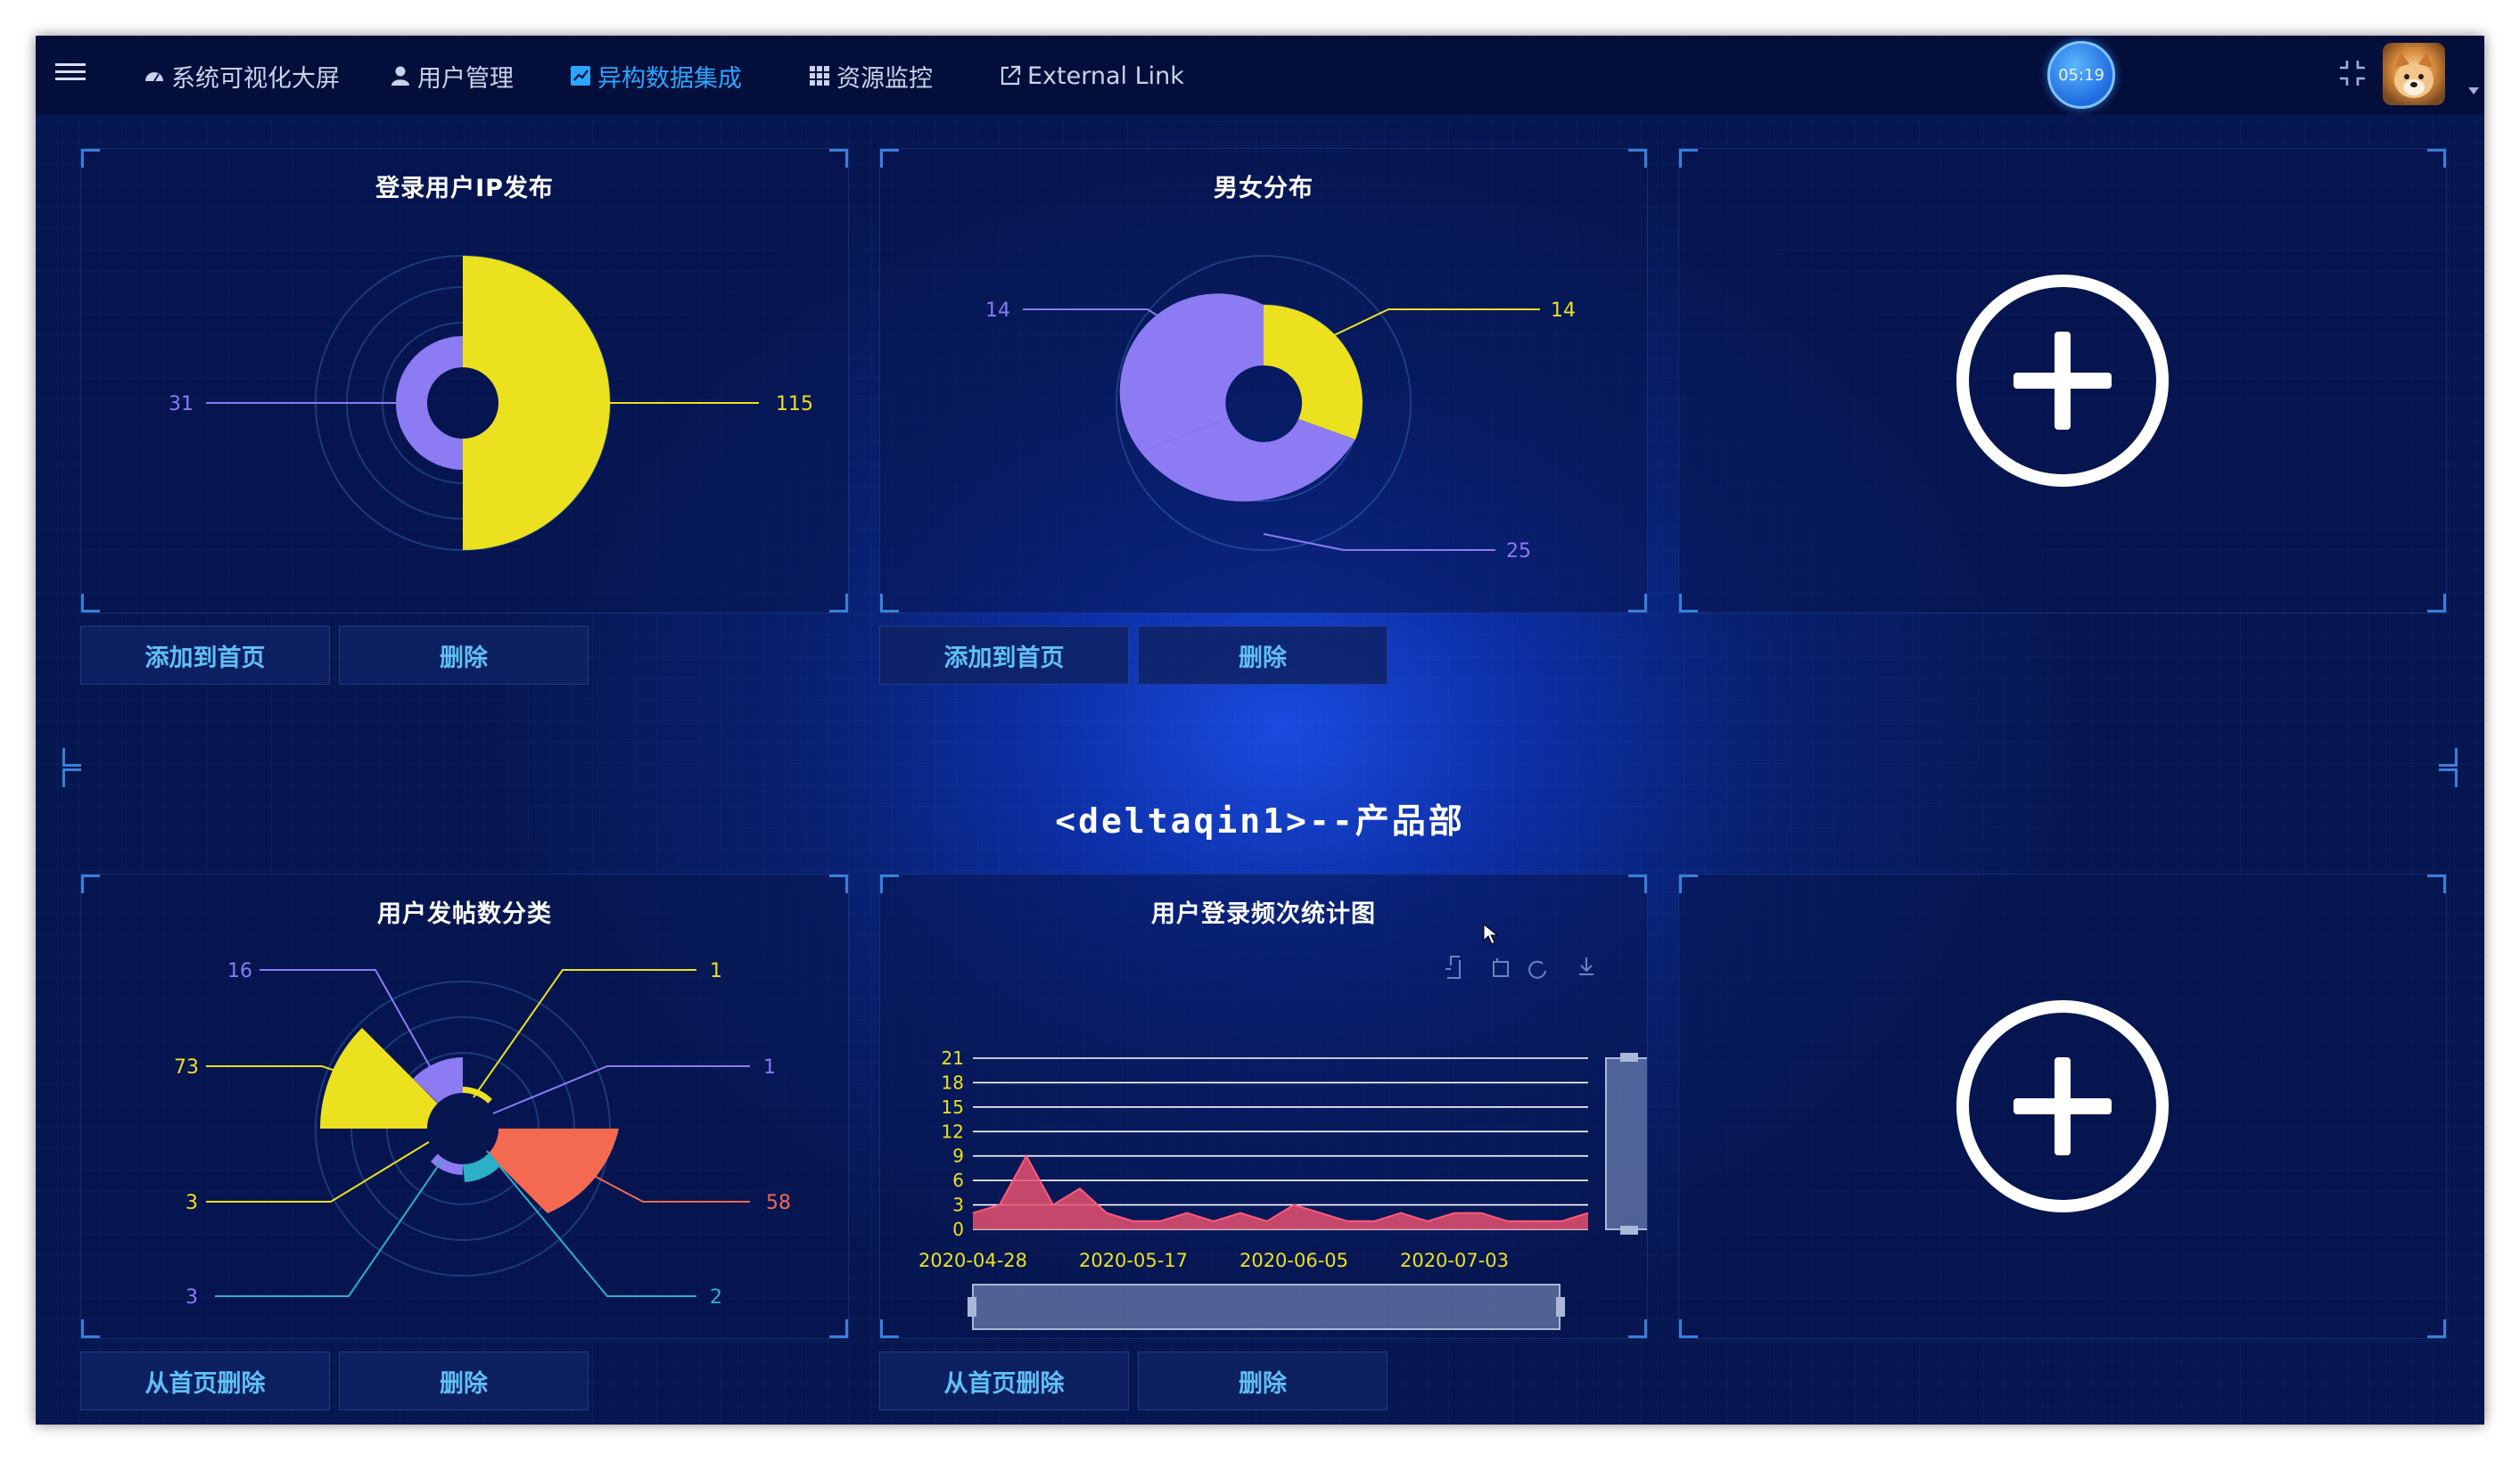  What do you see at coordinates (1011, 75) in the screenshot?
I see `external-link-icon` at bounding box center [1011, 75].